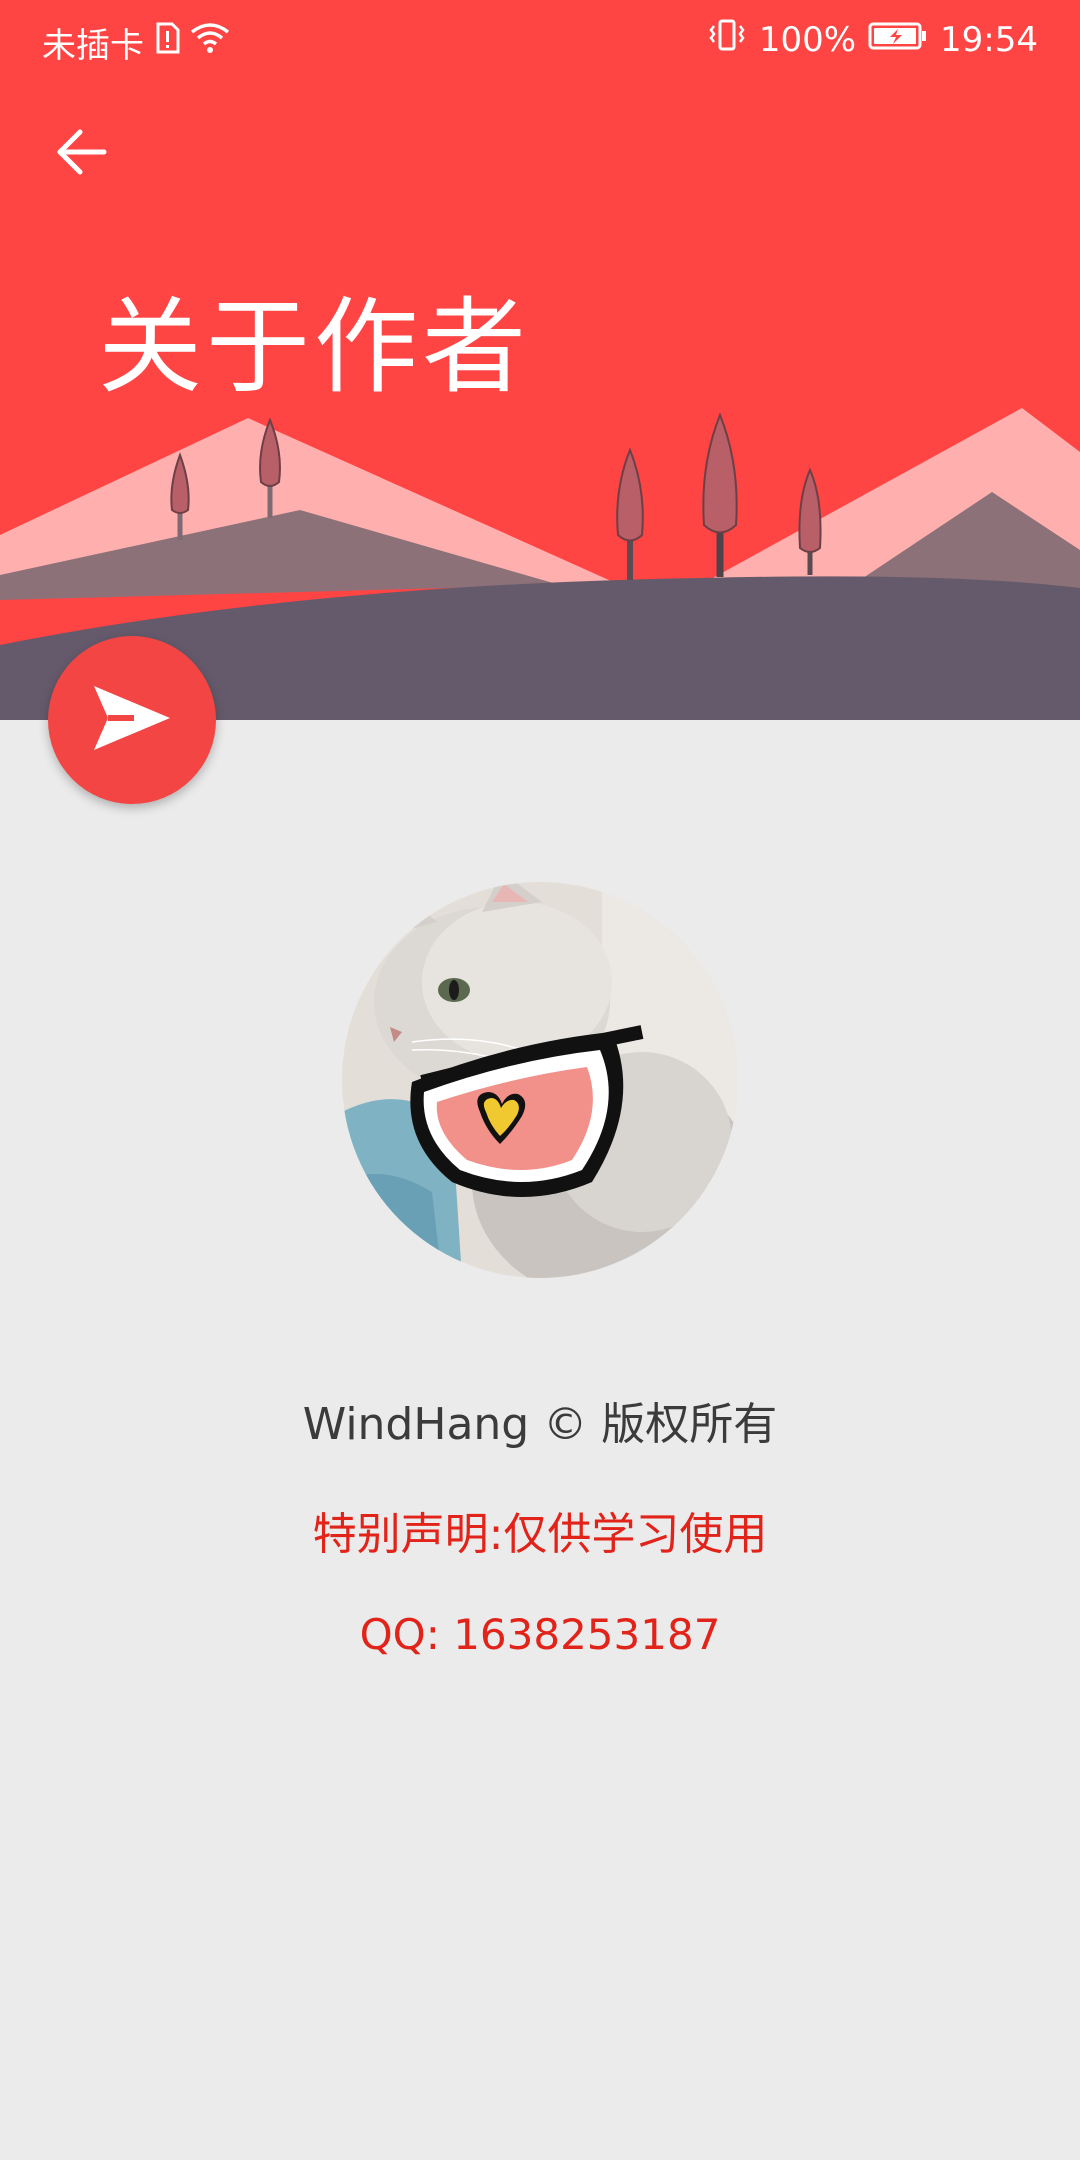 Image resolution: width=1080 pixels, height=2160 pixels. I want to click on clock-time: 19:54, so click(989, 39).